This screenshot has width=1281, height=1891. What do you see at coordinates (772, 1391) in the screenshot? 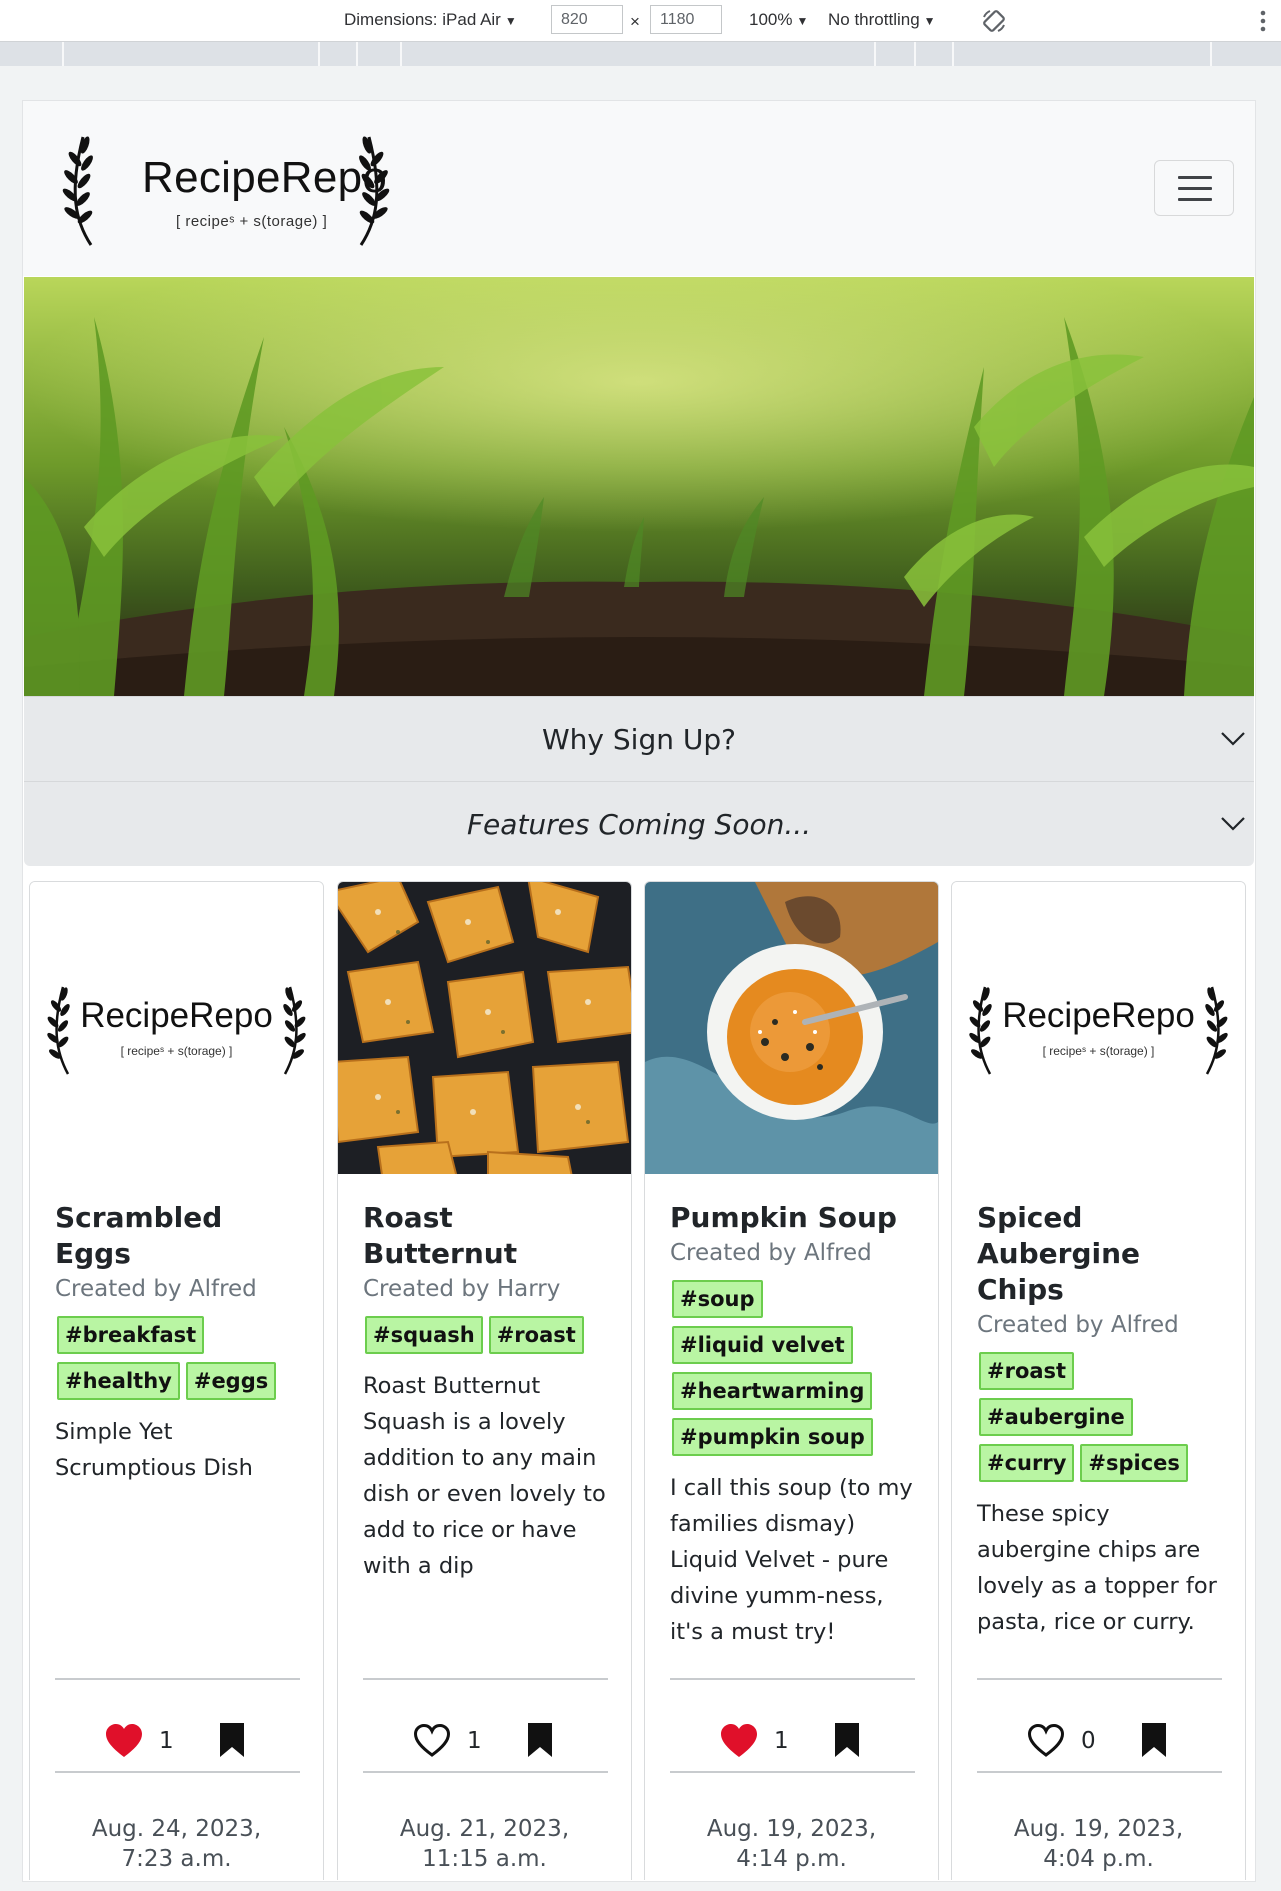
I see `tag-badge: #heartwarming` at bounding box center [772, 1391].